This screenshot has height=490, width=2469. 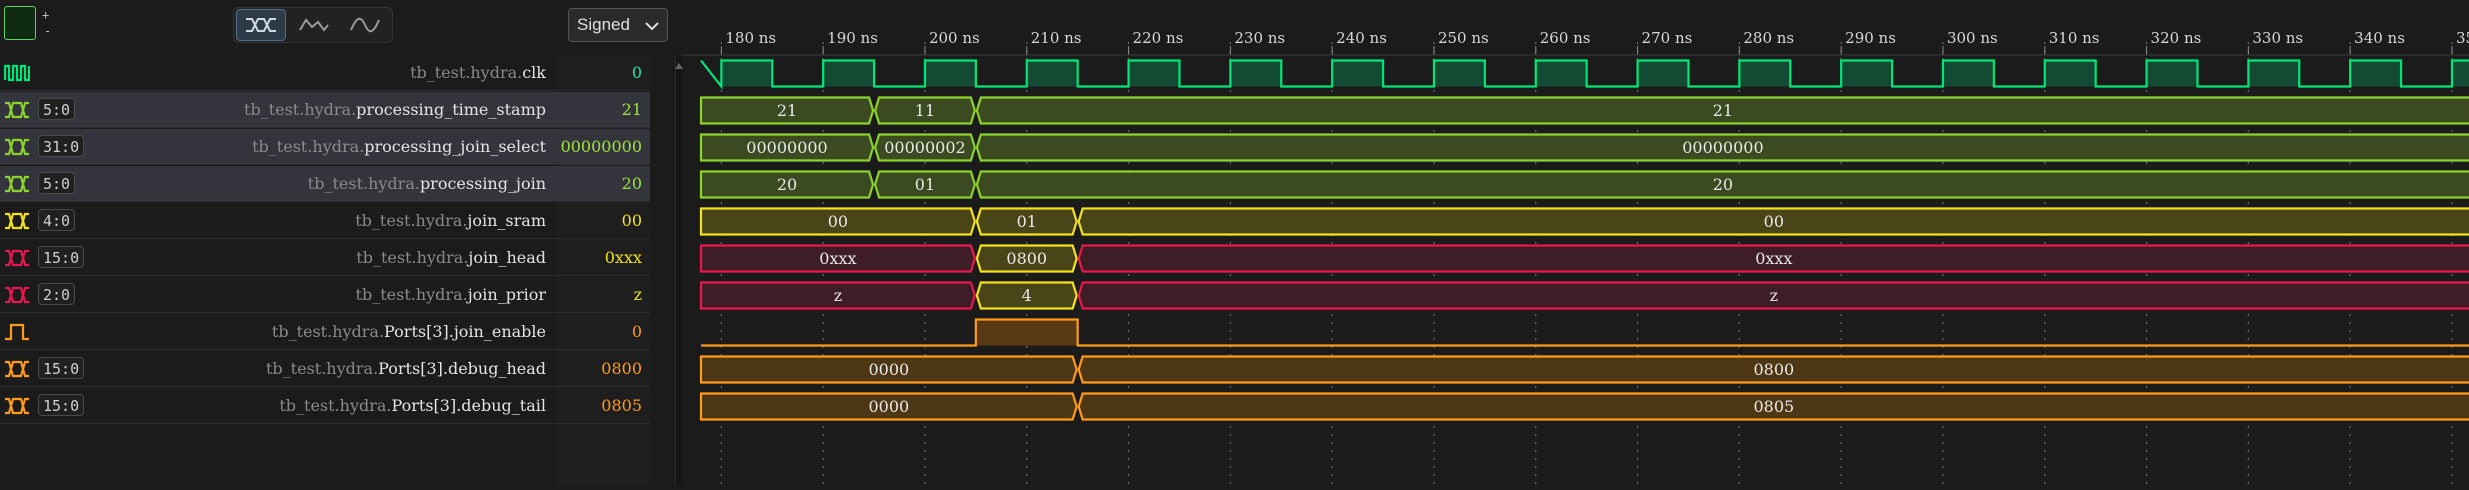 What do you see at coordinates (1667, 38) in the screenshot?
I see `time-tick-label: 270 ns` at bounding box center [1667, 38].